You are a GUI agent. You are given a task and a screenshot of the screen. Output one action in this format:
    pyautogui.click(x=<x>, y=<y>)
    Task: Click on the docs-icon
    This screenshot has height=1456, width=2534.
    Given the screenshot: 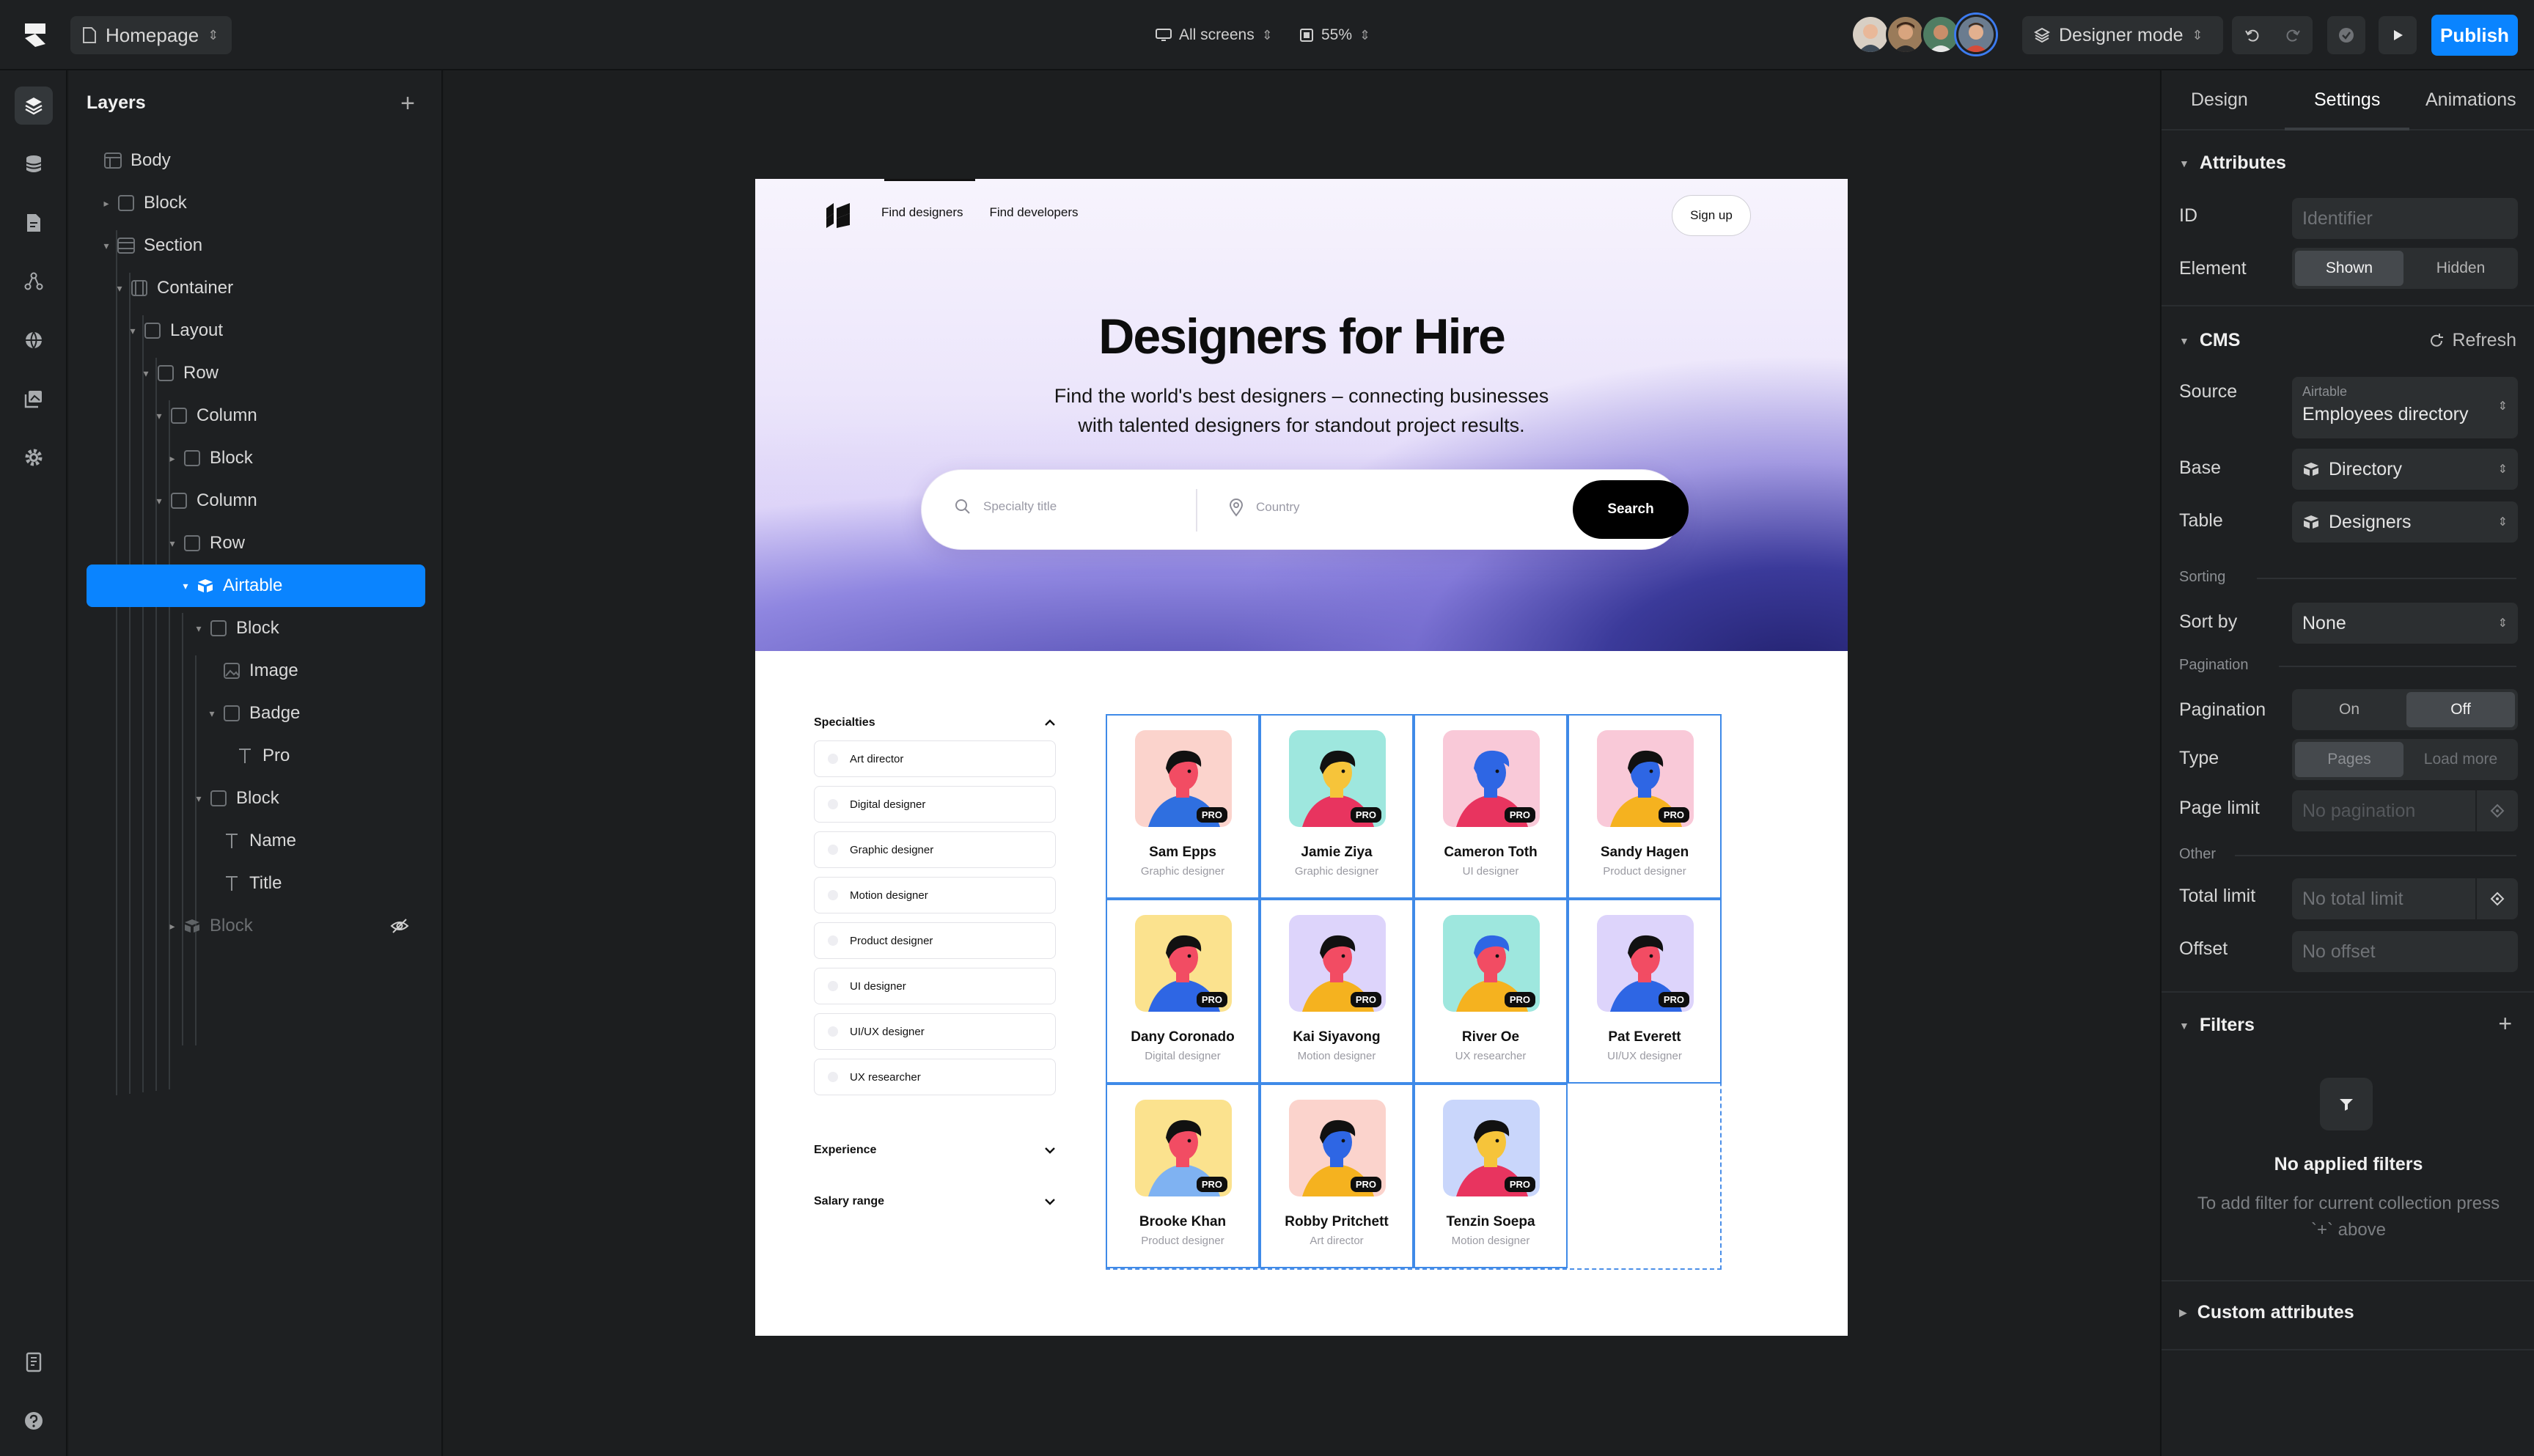 What is the action you would take?
    pyautogui.click(x=34, y=1362)
    